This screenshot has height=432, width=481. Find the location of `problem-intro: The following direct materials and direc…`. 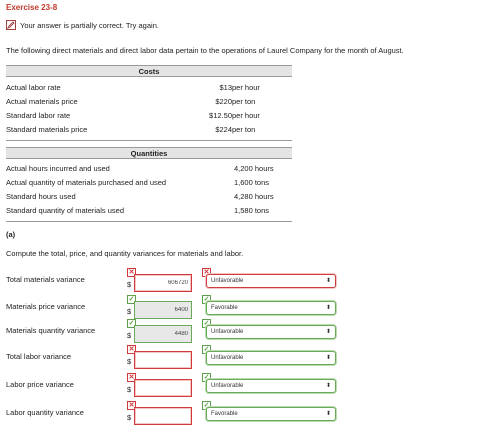

problem-intro: The following direct materials and direc… is located at coordinates (205, 50).